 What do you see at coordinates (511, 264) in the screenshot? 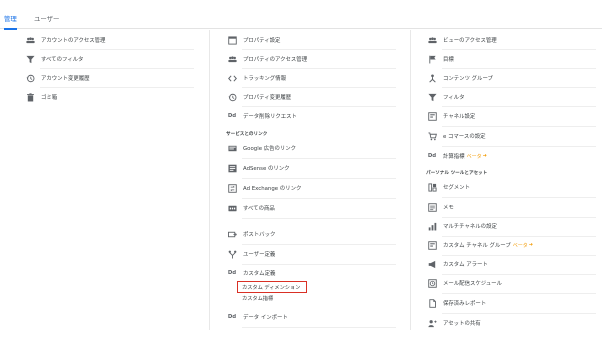
I see `custom-alerts-item: カスタム アラート` at bounding box center [511, 264].